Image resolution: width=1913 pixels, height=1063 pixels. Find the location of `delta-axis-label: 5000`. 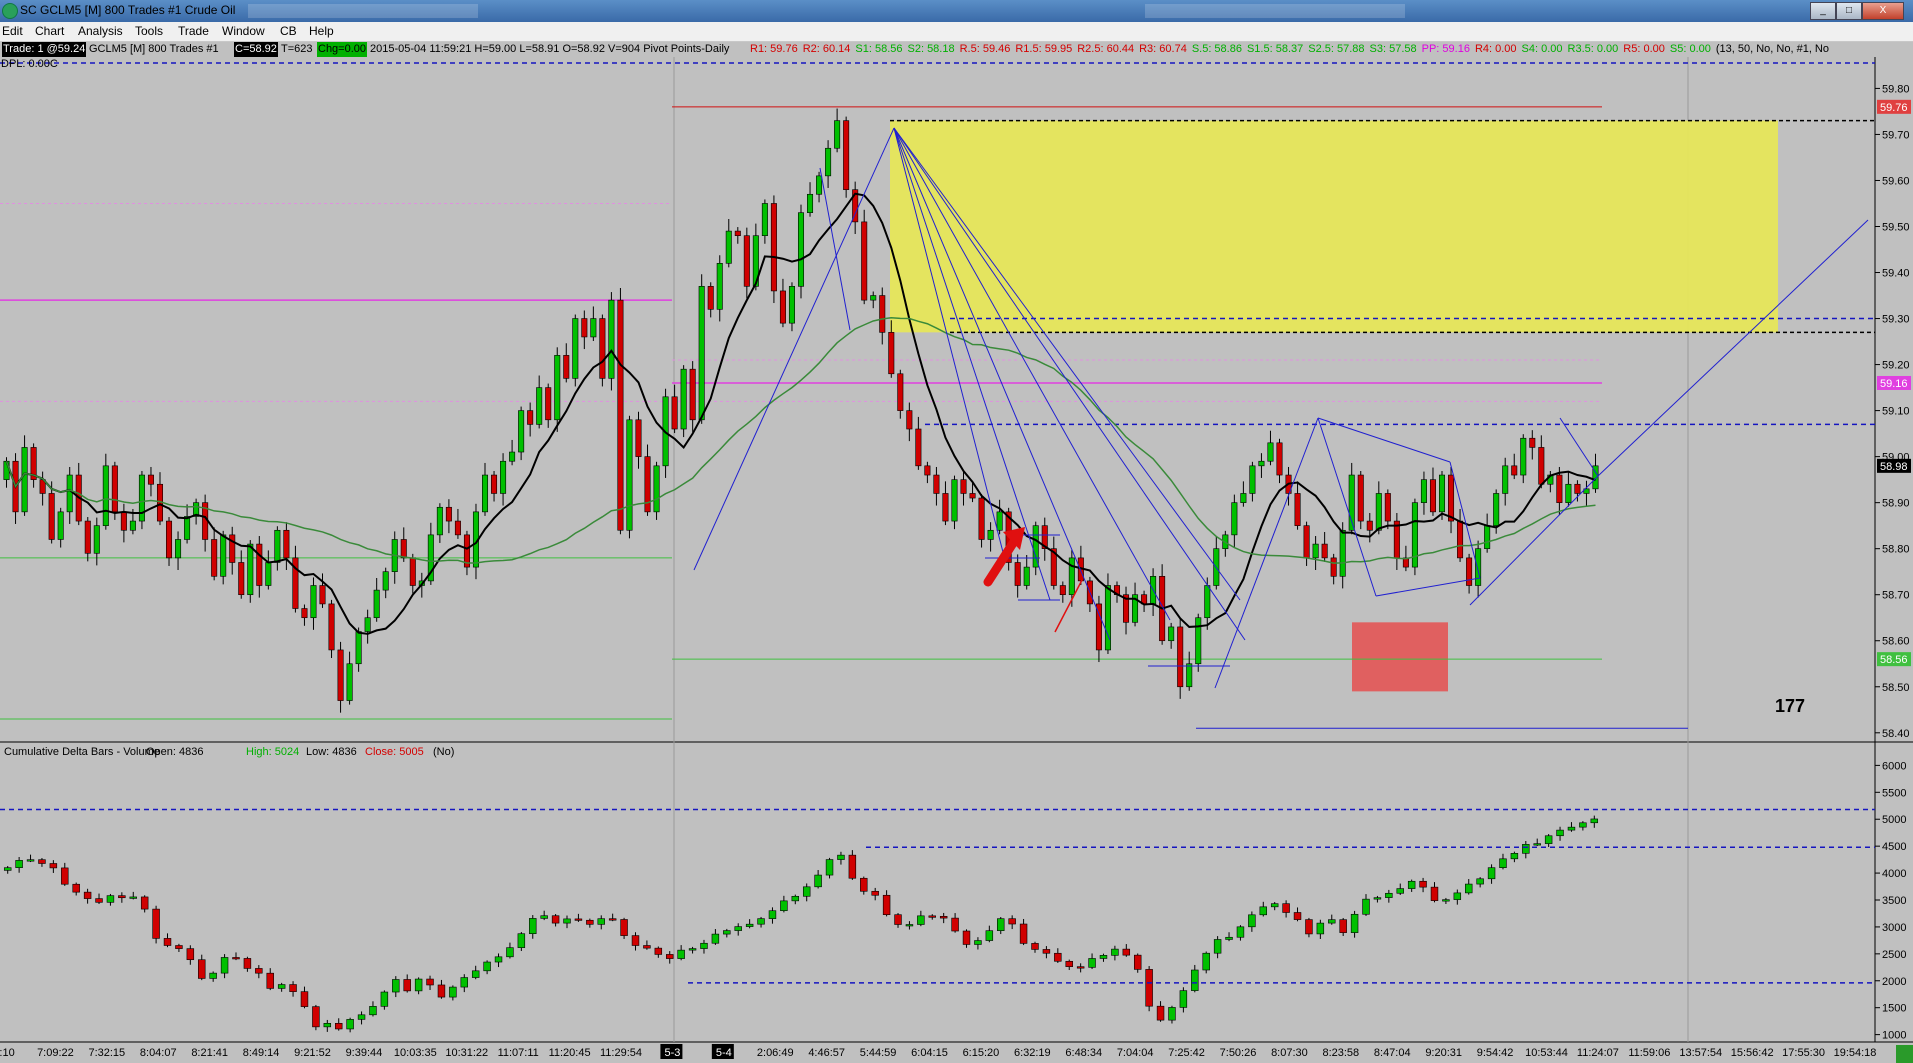

delta-axis-label: 5000 is located at coordinates (1894, 820).